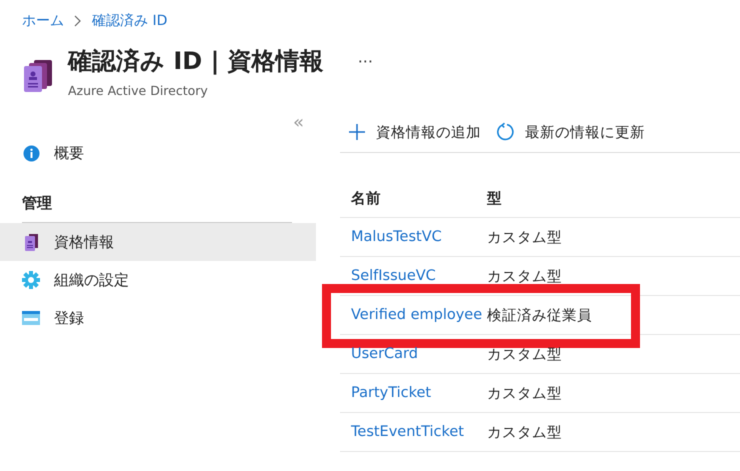  I want to click on credential-link: UserCard, so click(419, 354).